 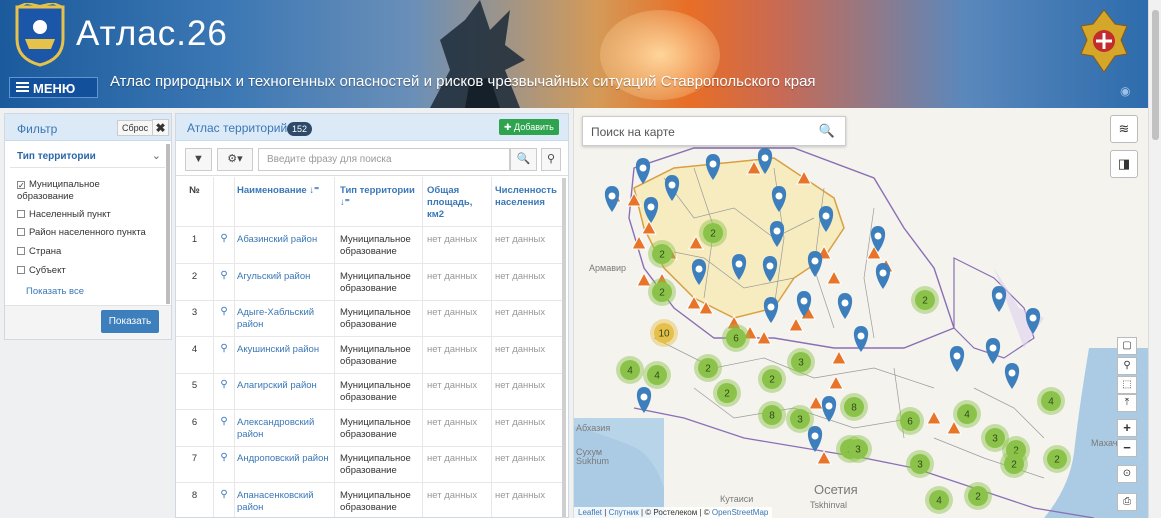 I want to click on show-button: Показать, so click(x=130, y=321).